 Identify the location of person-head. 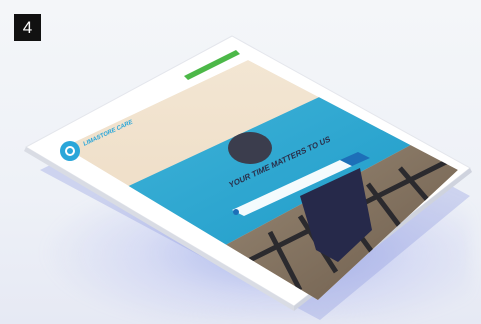
(250, 148).